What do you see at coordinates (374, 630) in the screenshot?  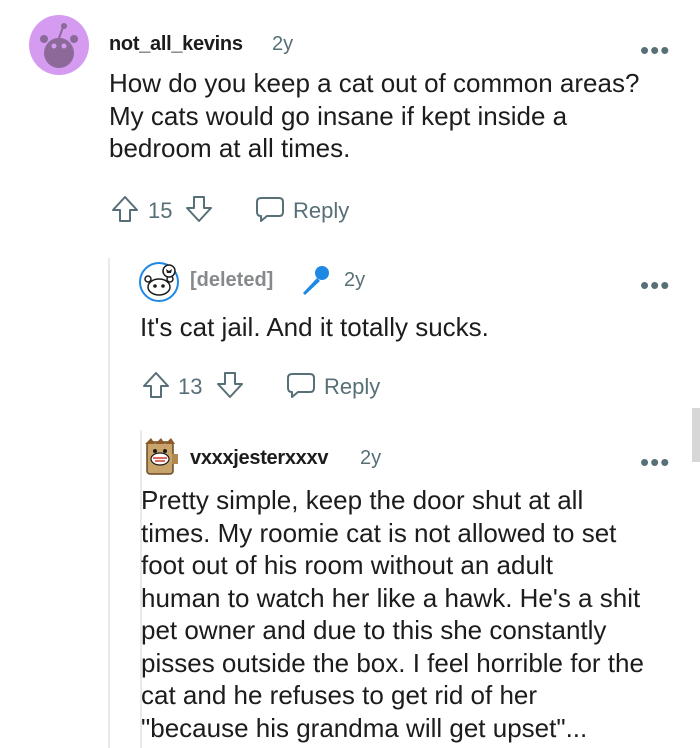 I see `comment-body-line: pet owner and due to this she constantly` at bounding box center [374, 630].